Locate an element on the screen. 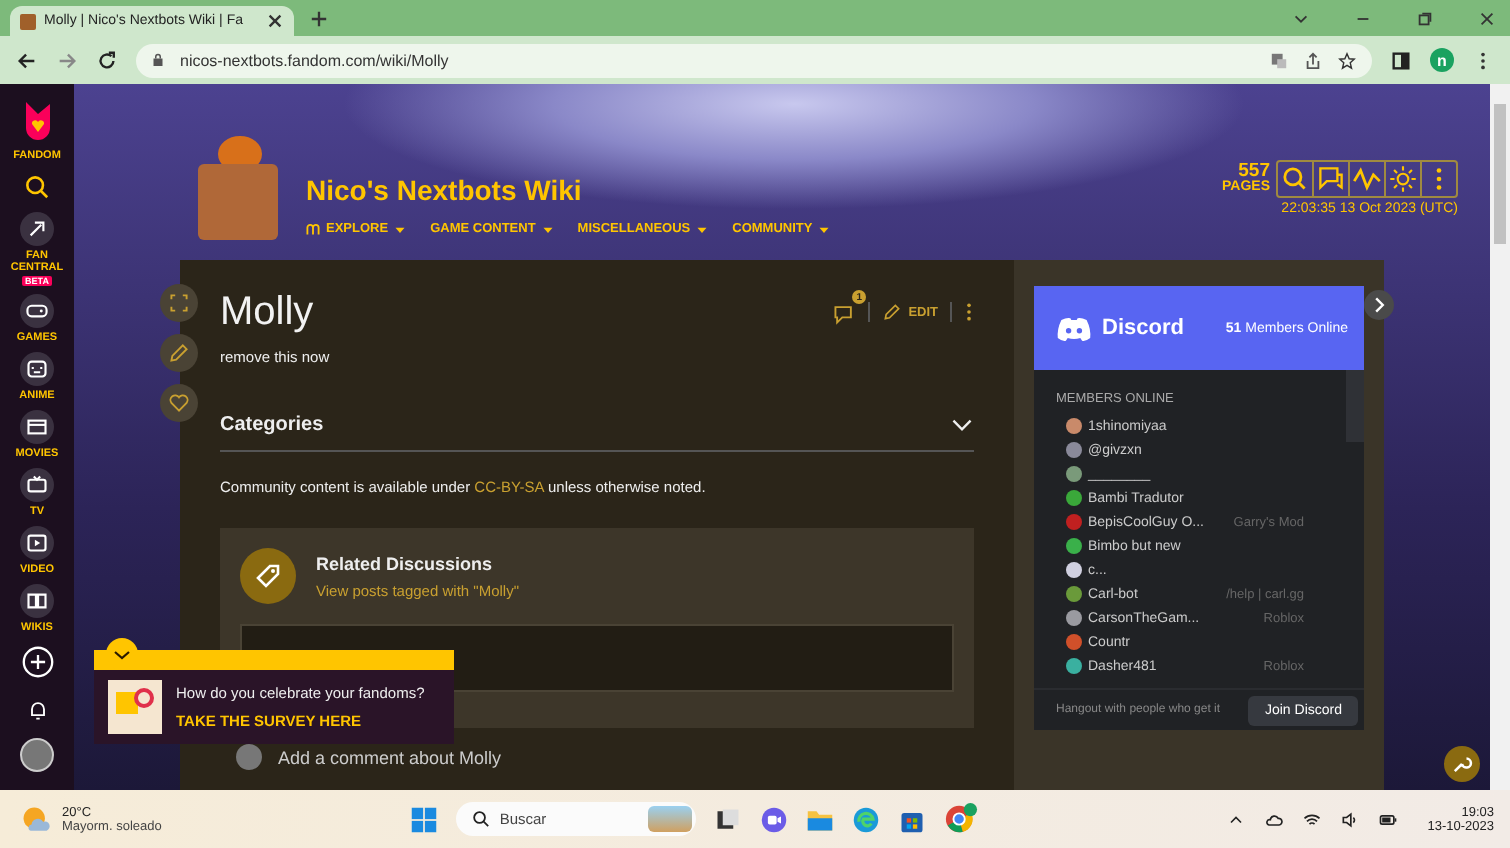 Image resolution: width=1510 pixels, height=848 pixels. windows-start-icon is located at coordinates (423, 819).